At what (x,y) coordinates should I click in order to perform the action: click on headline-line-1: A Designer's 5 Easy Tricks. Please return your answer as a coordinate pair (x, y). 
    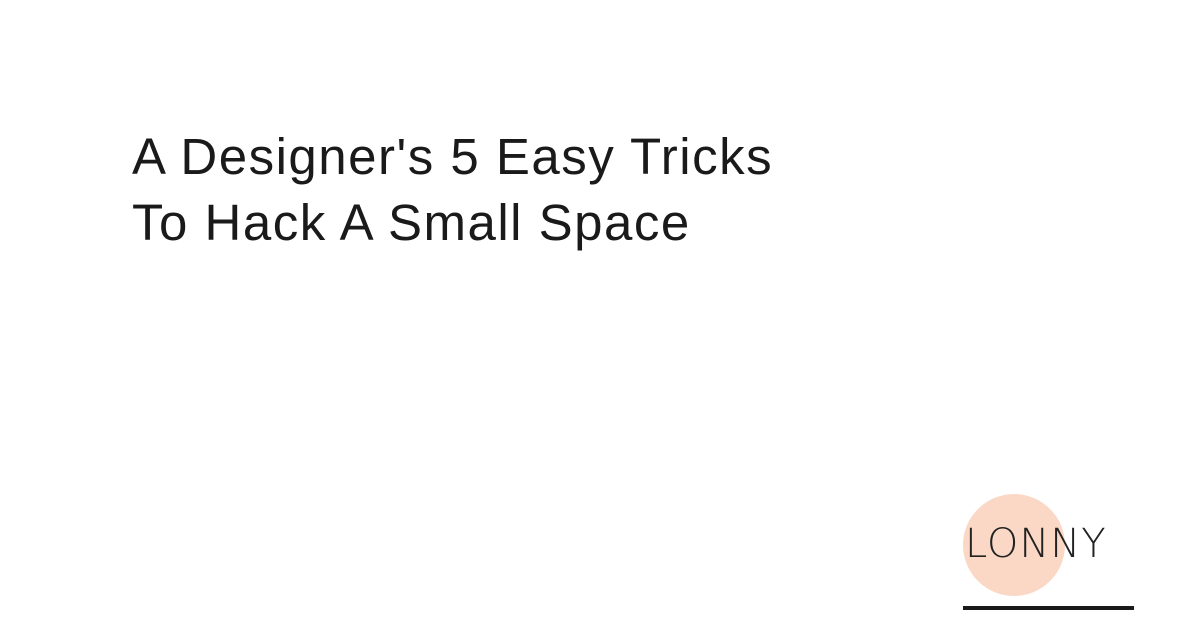
    Looking at the image, I should click on (453, 156).